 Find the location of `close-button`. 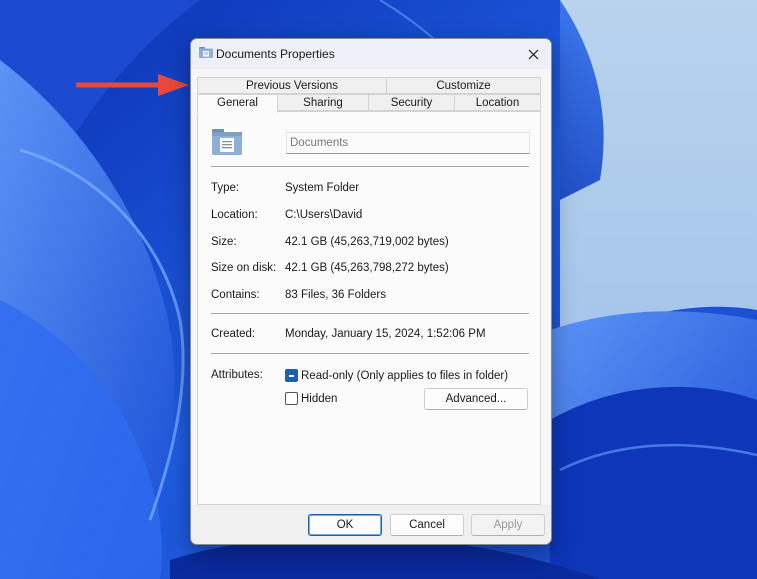

close-button is located at coordinates (533, 54).